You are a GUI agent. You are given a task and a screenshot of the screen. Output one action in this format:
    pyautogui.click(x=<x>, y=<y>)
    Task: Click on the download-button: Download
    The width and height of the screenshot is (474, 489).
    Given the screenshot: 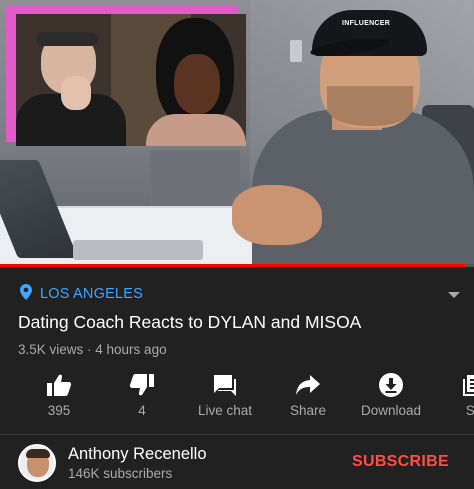 What is the action you would take?
    pyautogui.click(x=391, y=397)
    